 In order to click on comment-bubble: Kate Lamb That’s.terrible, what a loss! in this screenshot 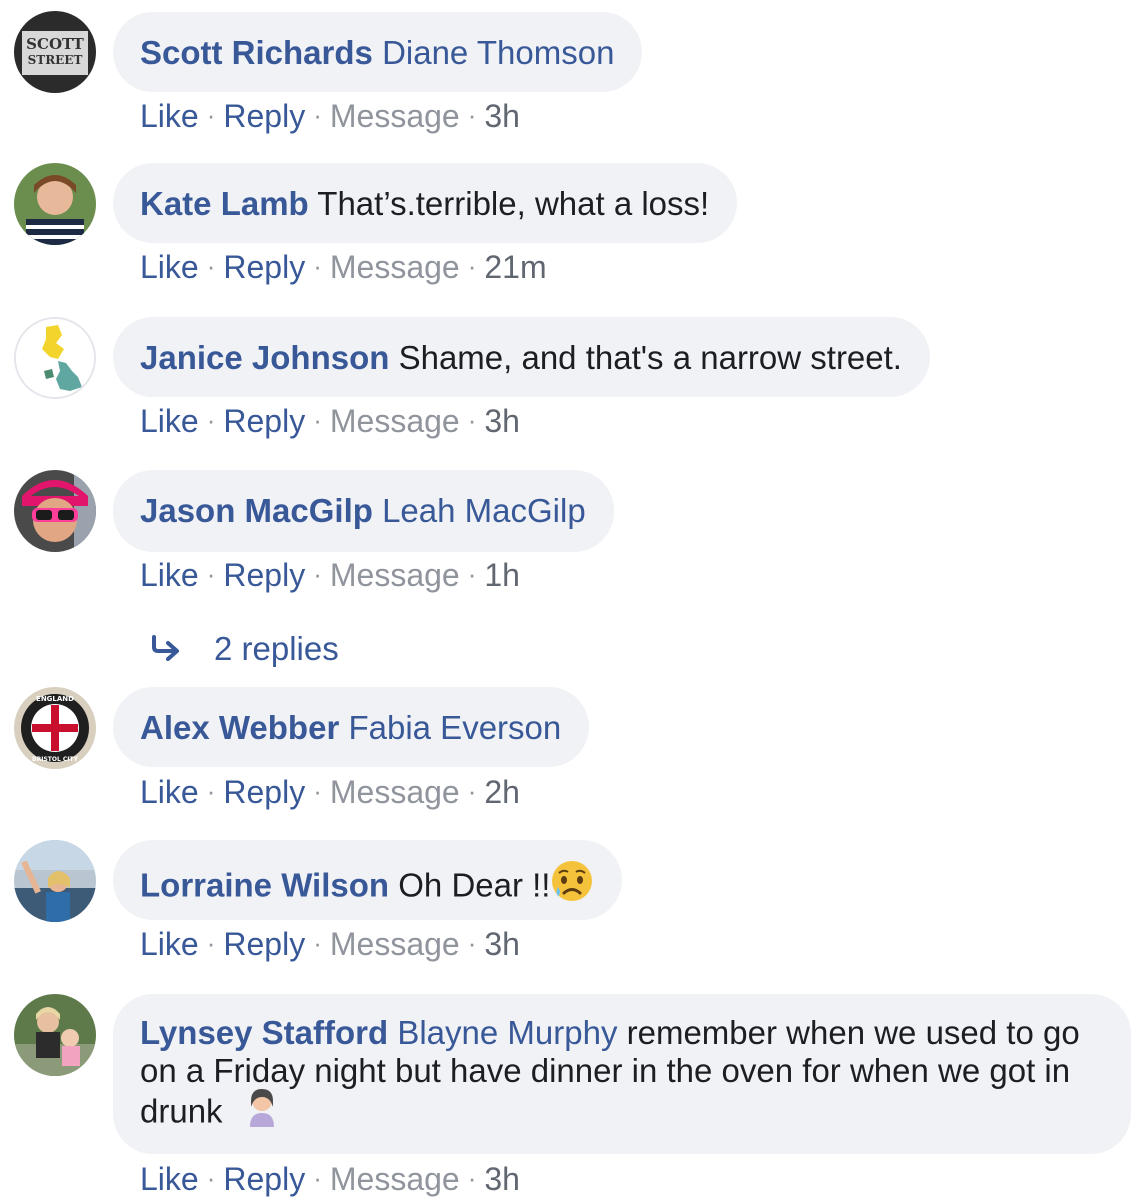, I will do `click(425, 203)`.